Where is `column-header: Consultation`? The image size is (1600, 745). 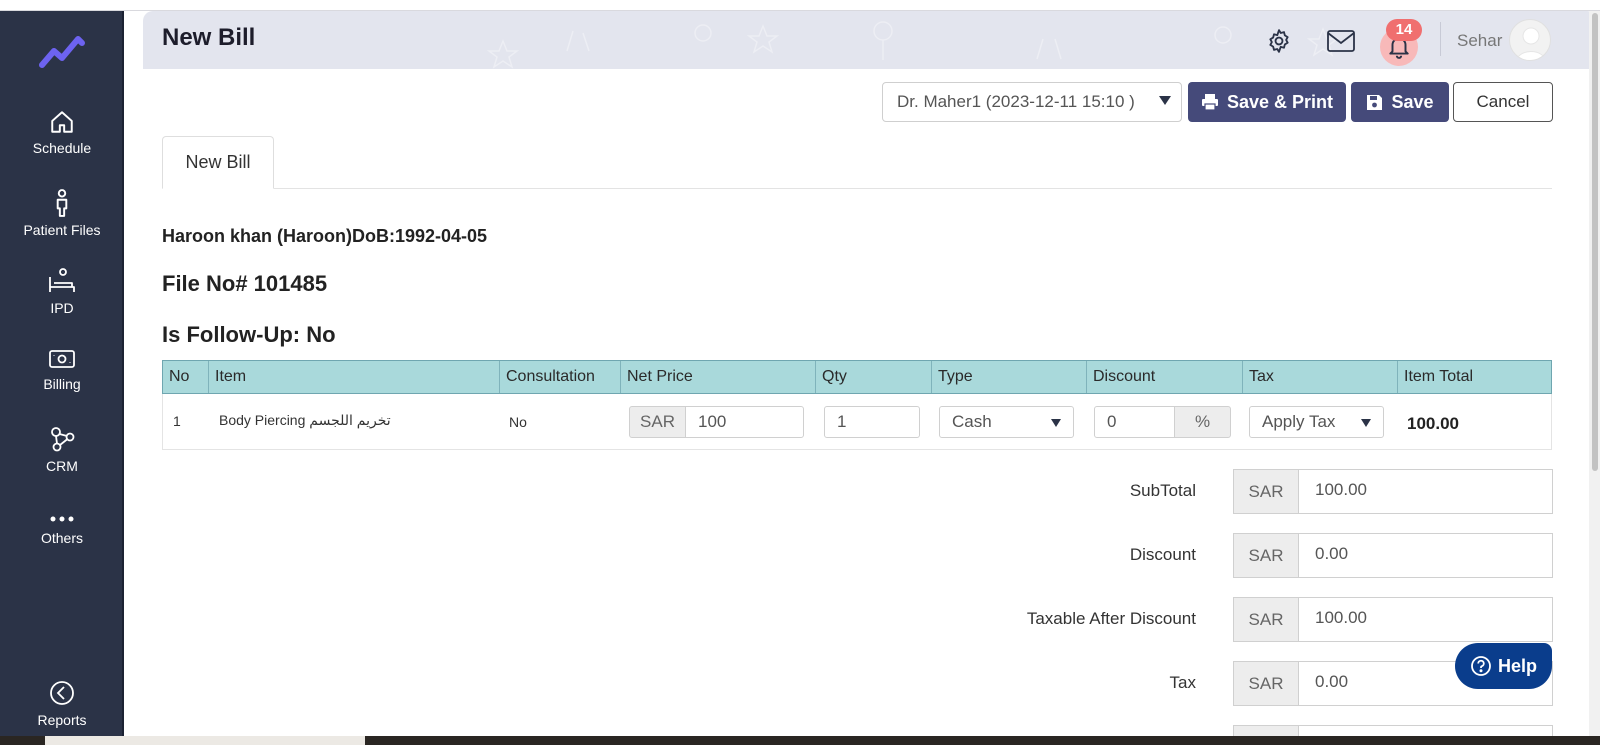 column-header: Consultation is located at coordinates (560, 377).